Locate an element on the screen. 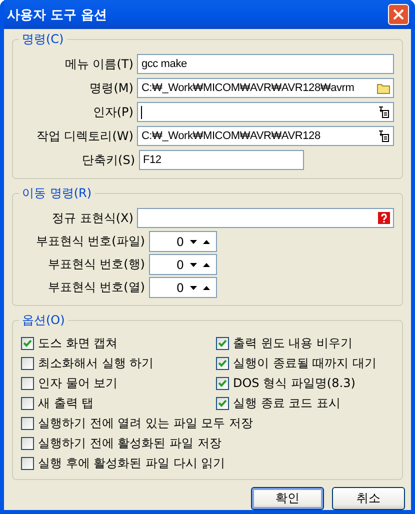 The height and width of the screenshot is (514, 415). group-title: 옵션(O) is located at coordinates (43, 320).